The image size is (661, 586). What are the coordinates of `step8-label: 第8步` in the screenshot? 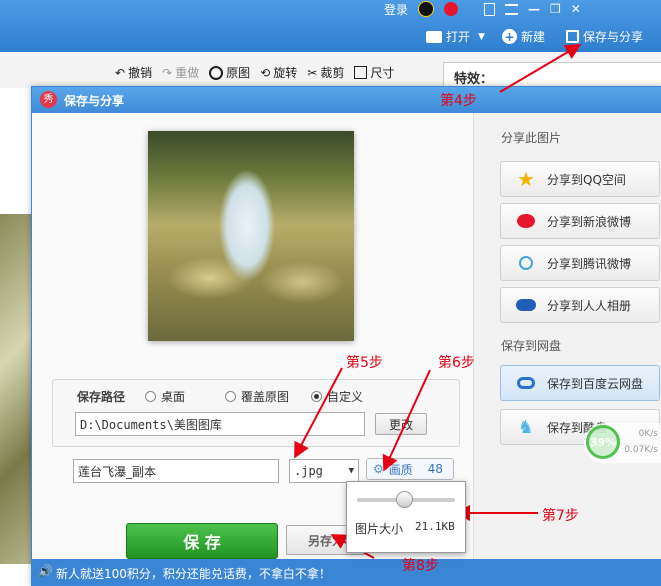 It's located at (420, 566).